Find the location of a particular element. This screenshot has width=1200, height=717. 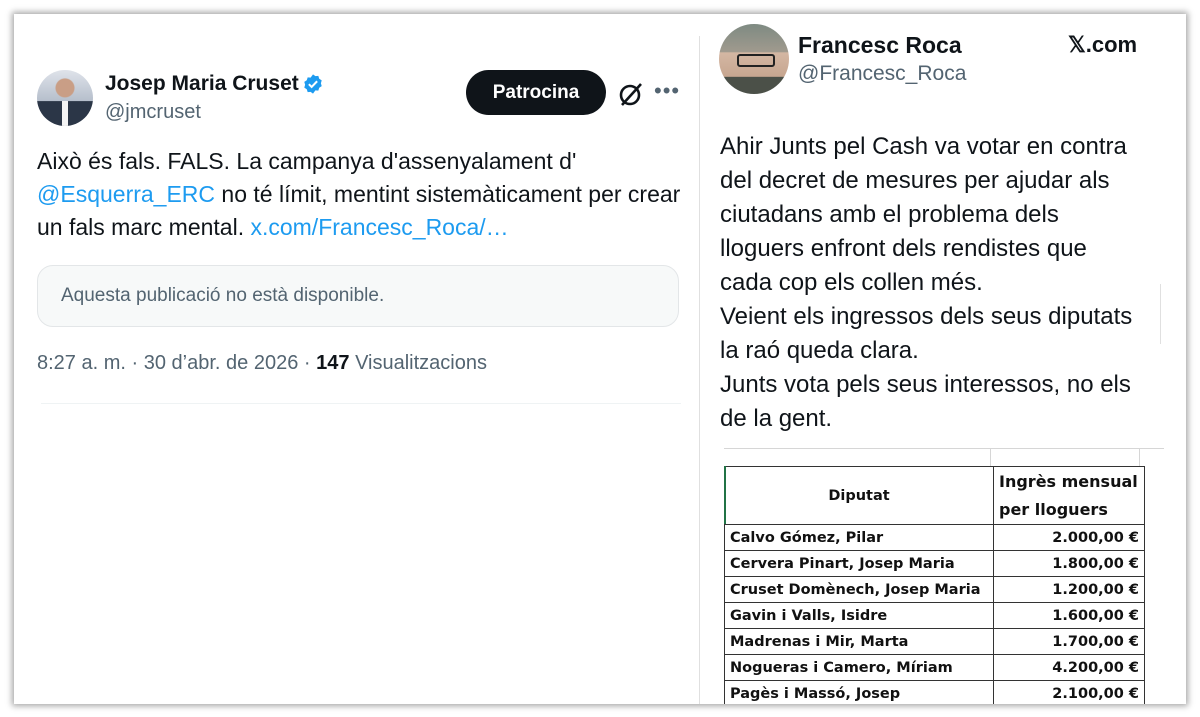

deputy-name: Cervera Pinart, Josep Maria is located at coordinates (859, 563).